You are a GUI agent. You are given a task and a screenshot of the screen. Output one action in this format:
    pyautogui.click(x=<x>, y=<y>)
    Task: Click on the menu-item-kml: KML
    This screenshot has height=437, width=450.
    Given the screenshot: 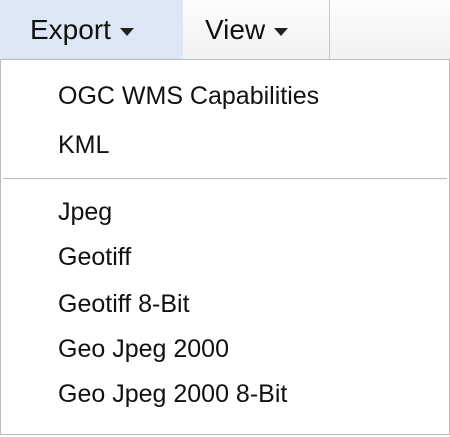 What is the action you would take?
    pyautogui.click(x=83, y=145)
    